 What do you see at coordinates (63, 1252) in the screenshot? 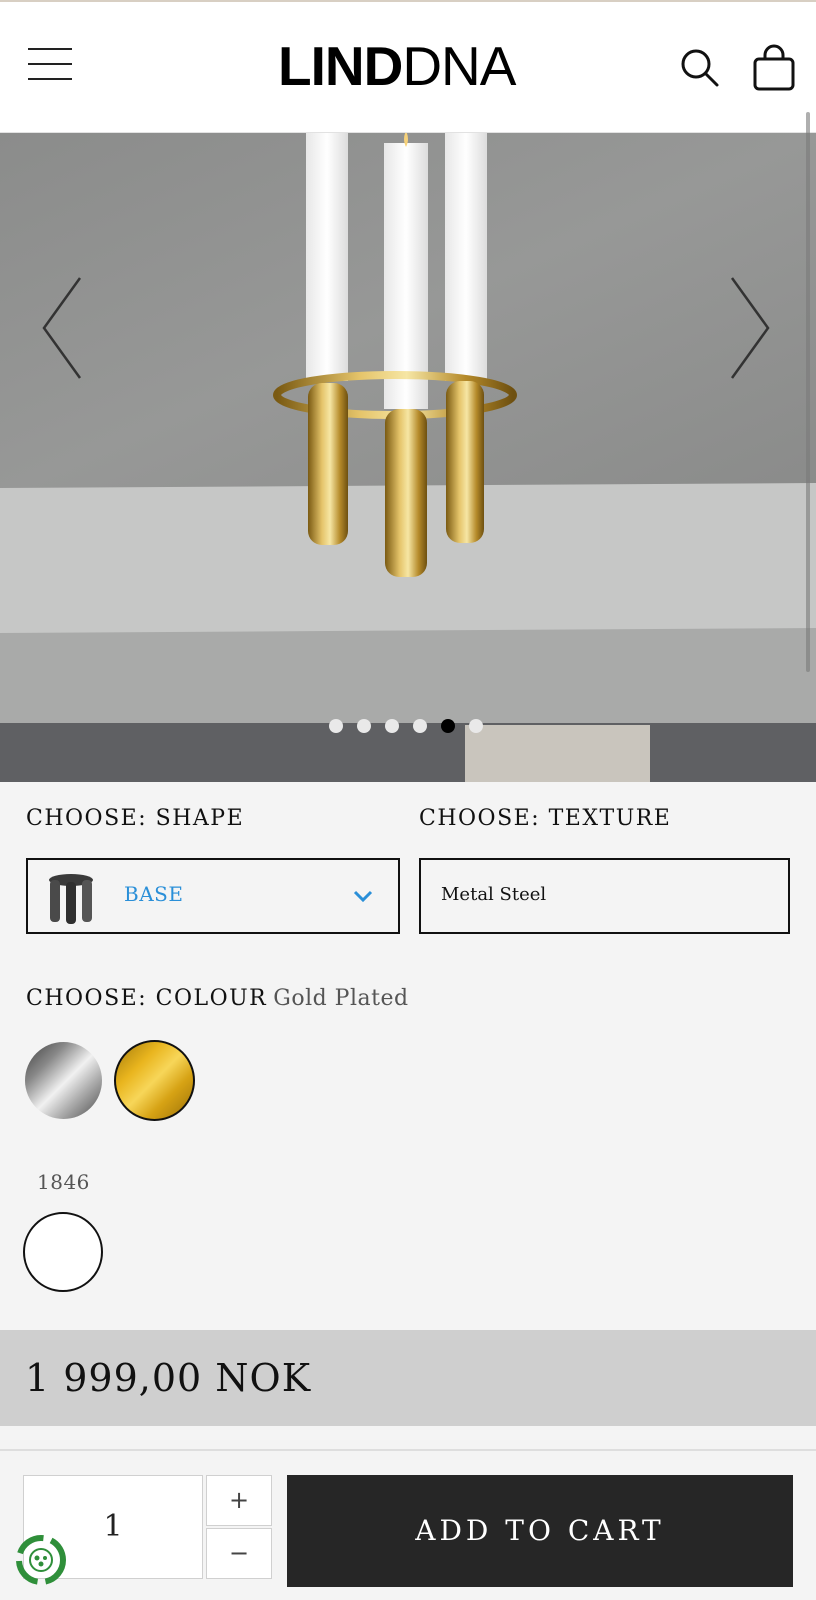
I see `variant-swatch-white` at bounding box center [63, 1252].